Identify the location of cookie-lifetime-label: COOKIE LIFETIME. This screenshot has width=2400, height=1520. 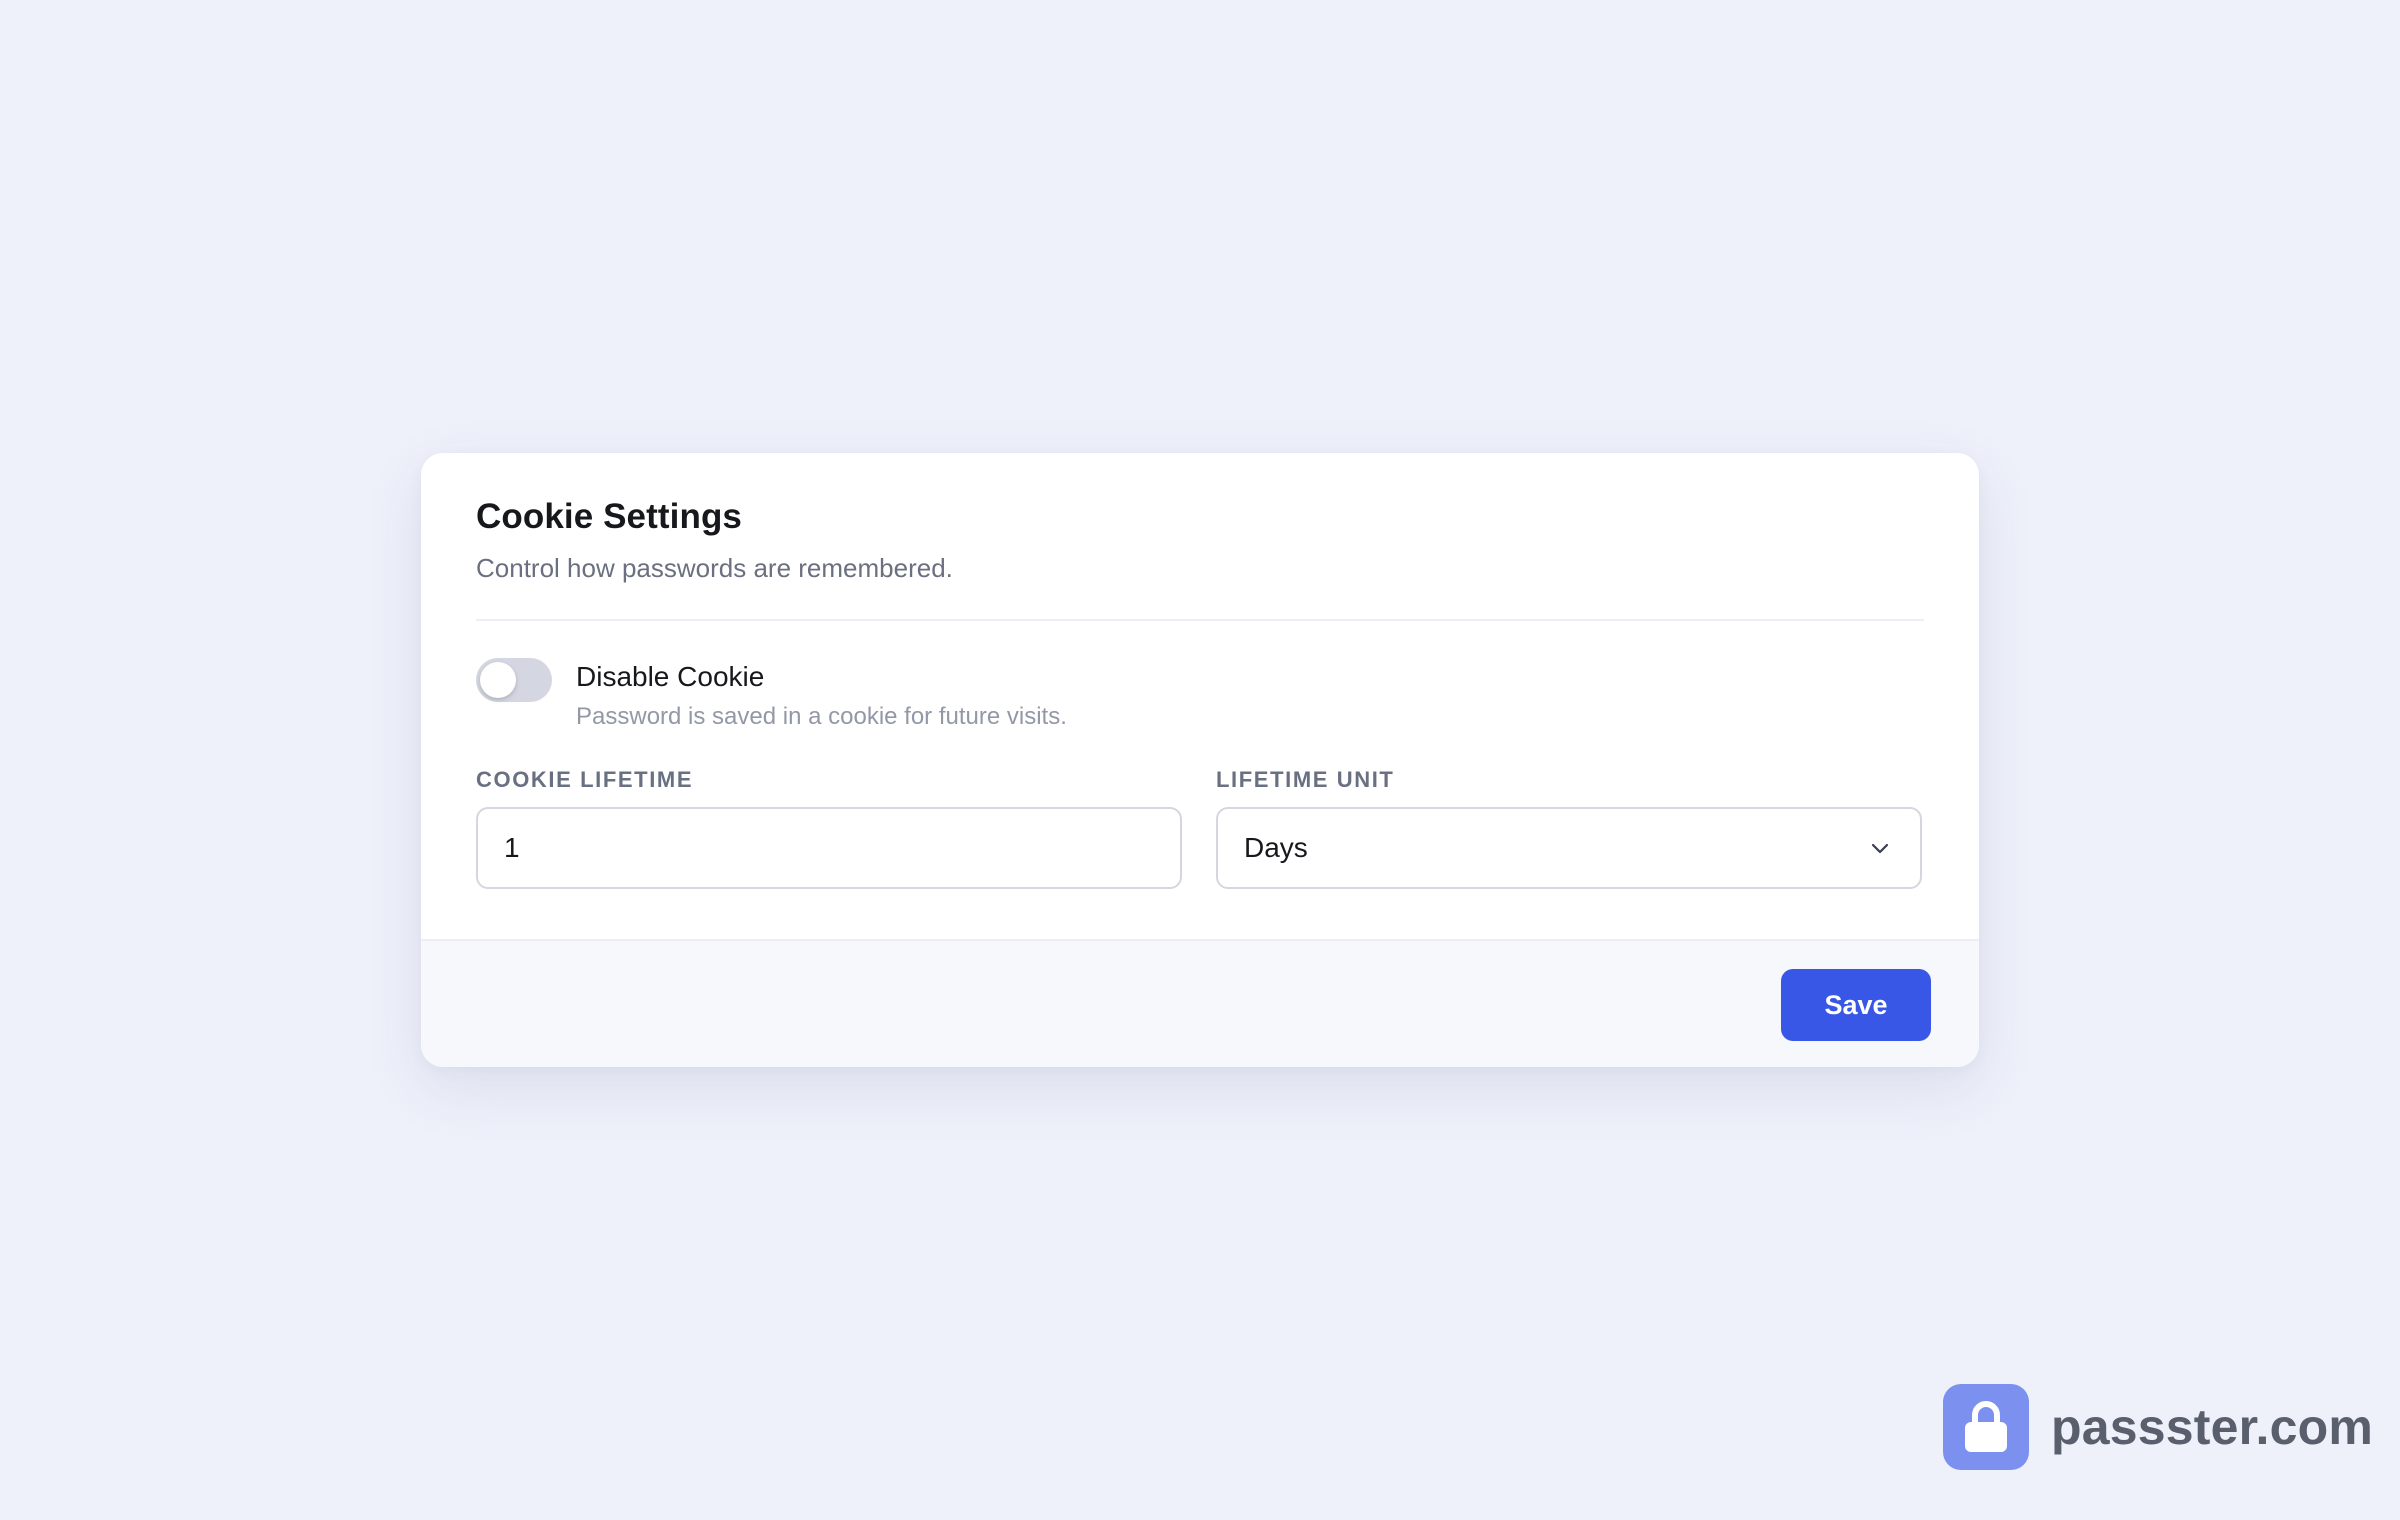
(585, 779).